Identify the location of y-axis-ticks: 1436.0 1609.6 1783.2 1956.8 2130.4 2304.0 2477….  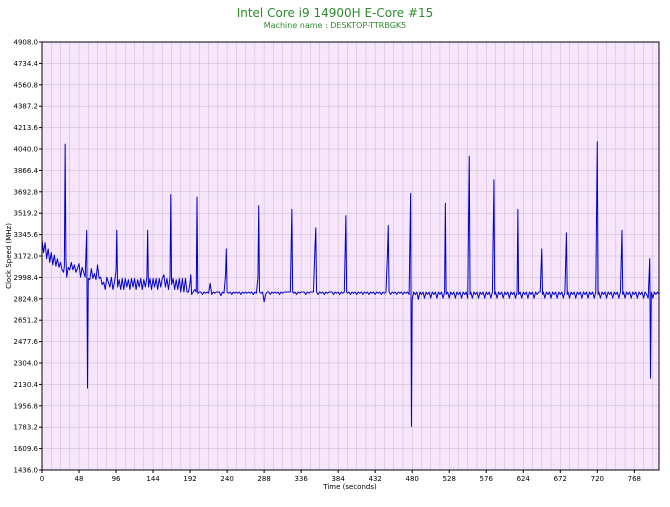
(28, 257).